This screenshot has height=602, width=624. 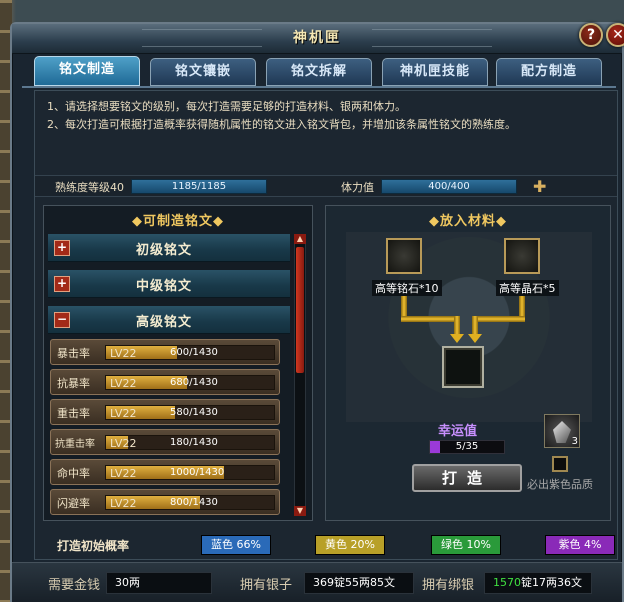 I want to click on tab-bar: 铭文制造 铭文镶嵌 铭文拆解 神机匣技能 配方制造, so click(x=324, y=71).